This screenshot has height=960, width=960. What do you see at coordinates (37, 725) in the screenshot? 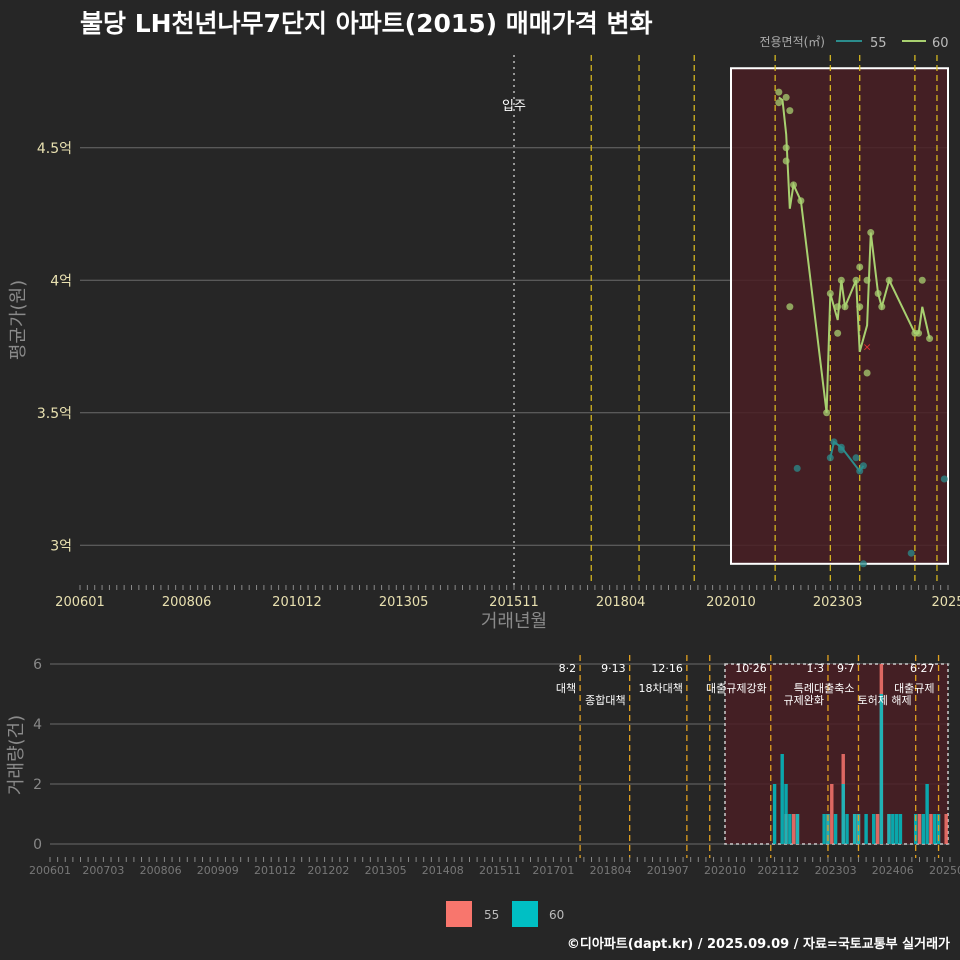
I see `y-tick-label: 4` at bounding box center [37, 725].